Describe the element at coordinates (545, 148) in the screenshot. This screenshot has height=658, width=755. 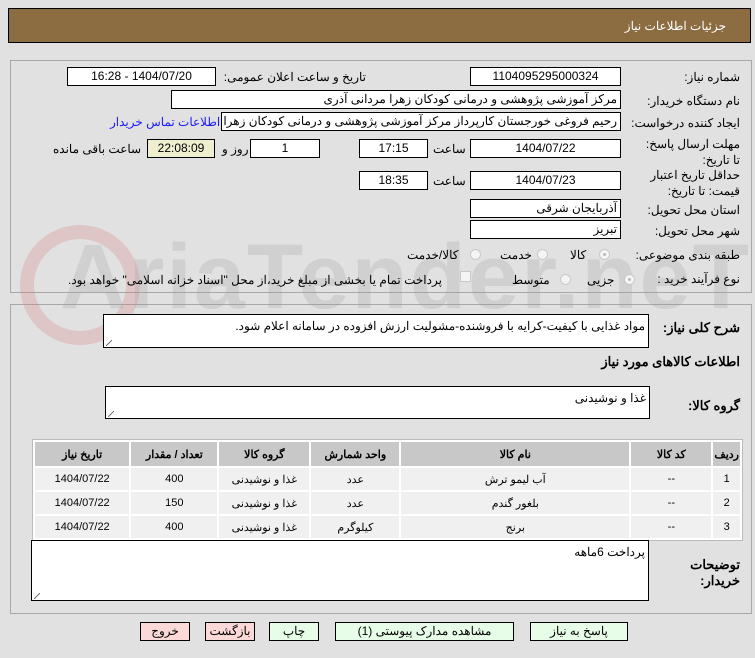
I see `deadline-date-field: 1404/07/22` at that location.